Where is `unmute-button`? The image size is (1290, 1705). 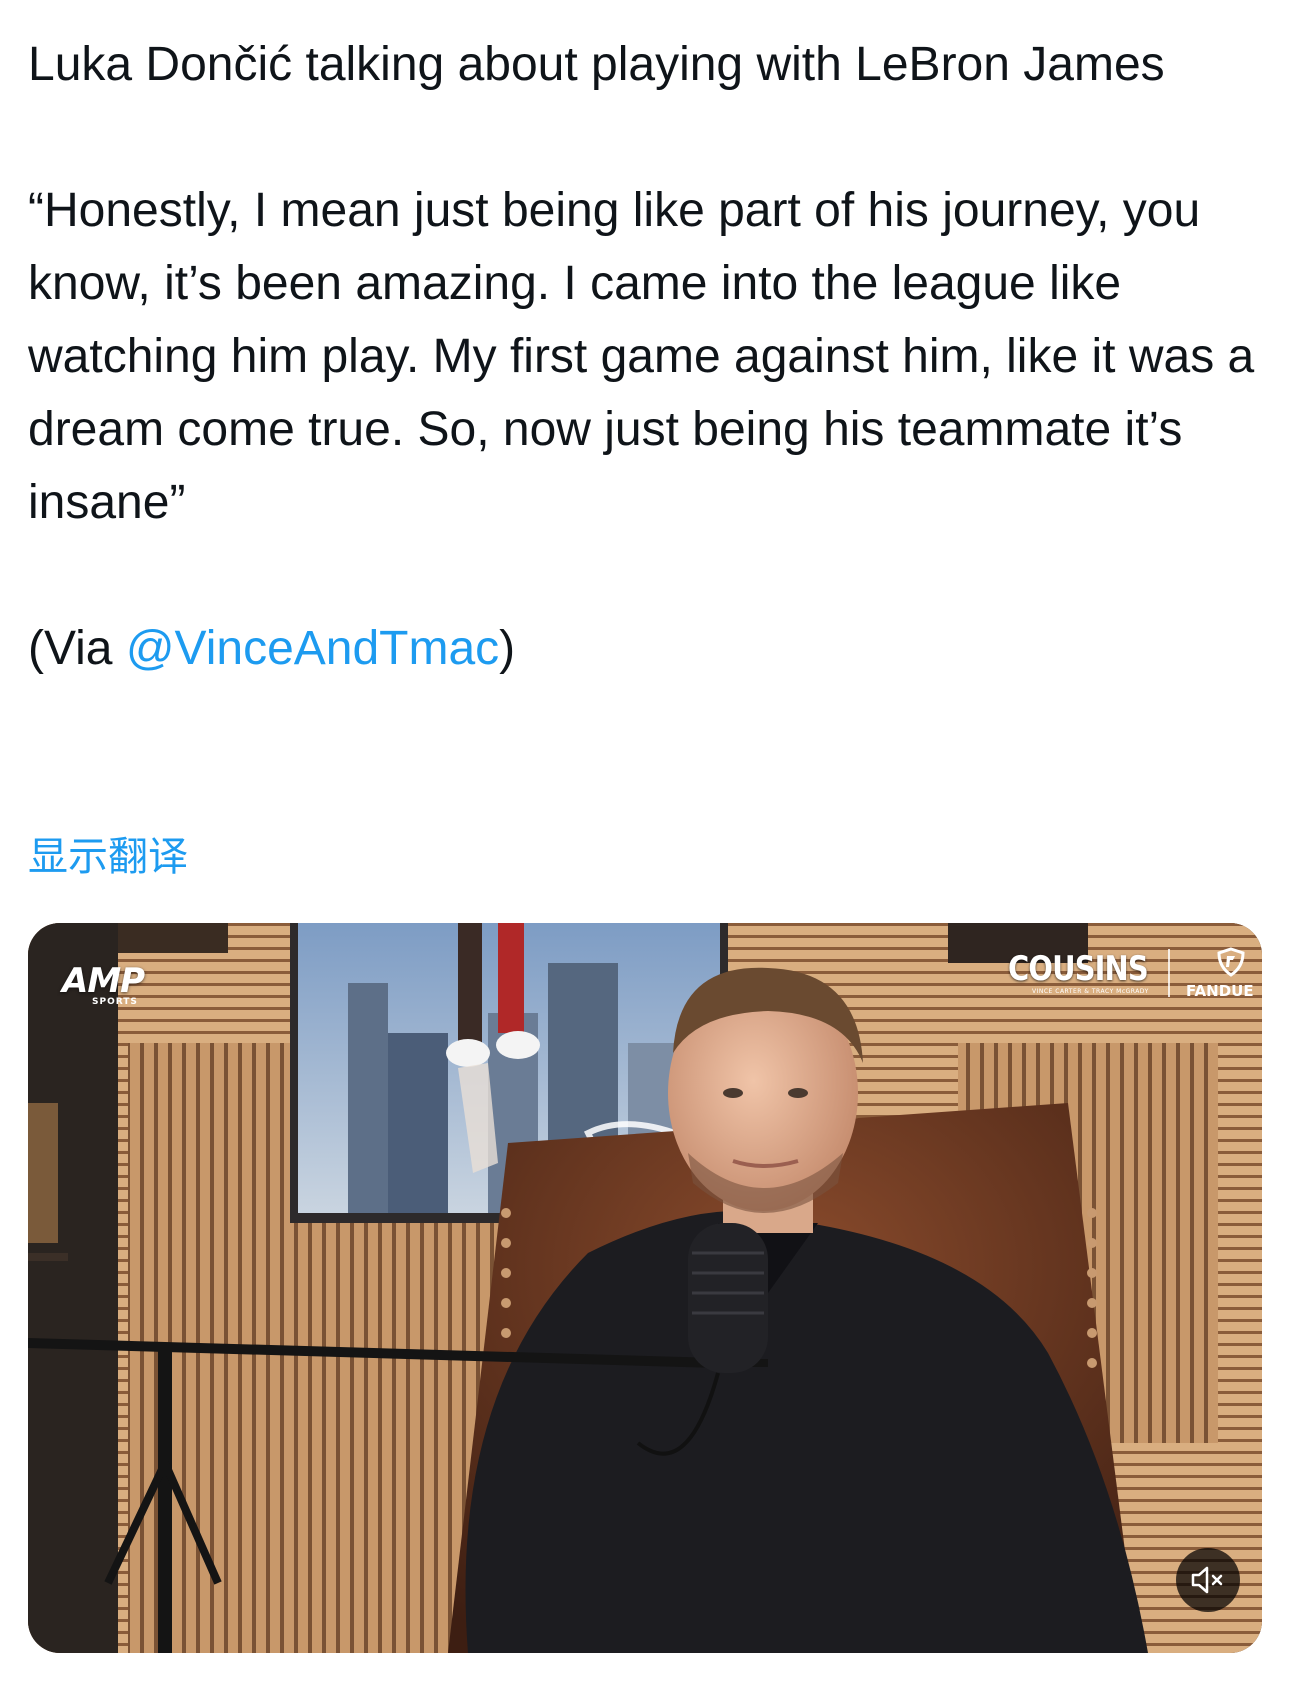 unmute-button is located at coordinates (1208, 1580).